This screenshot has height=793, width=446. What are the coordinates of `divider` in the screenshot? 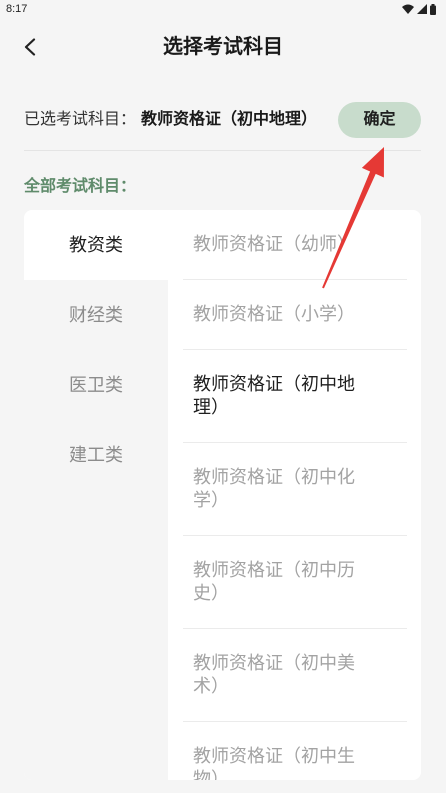 It's located at (222, 150).